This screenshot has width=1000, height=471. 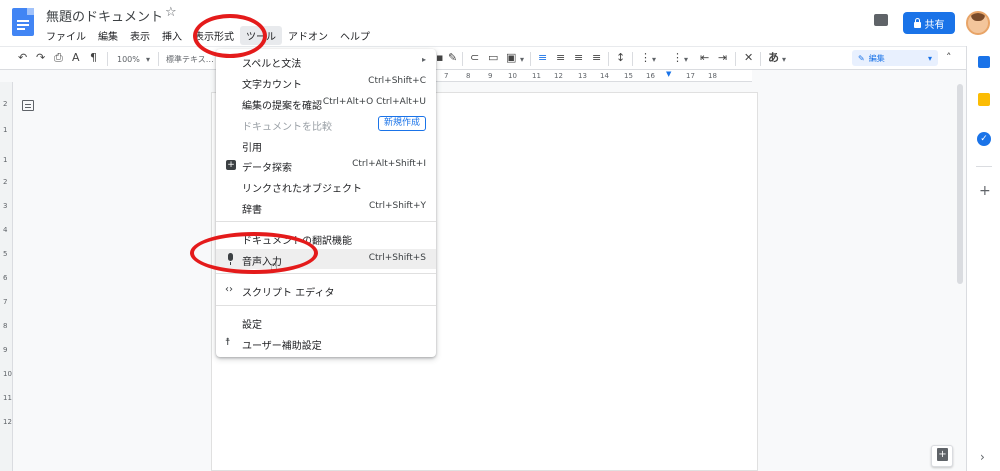 I want to click on highlight-icon: ✎, so click(x=452, y=58).